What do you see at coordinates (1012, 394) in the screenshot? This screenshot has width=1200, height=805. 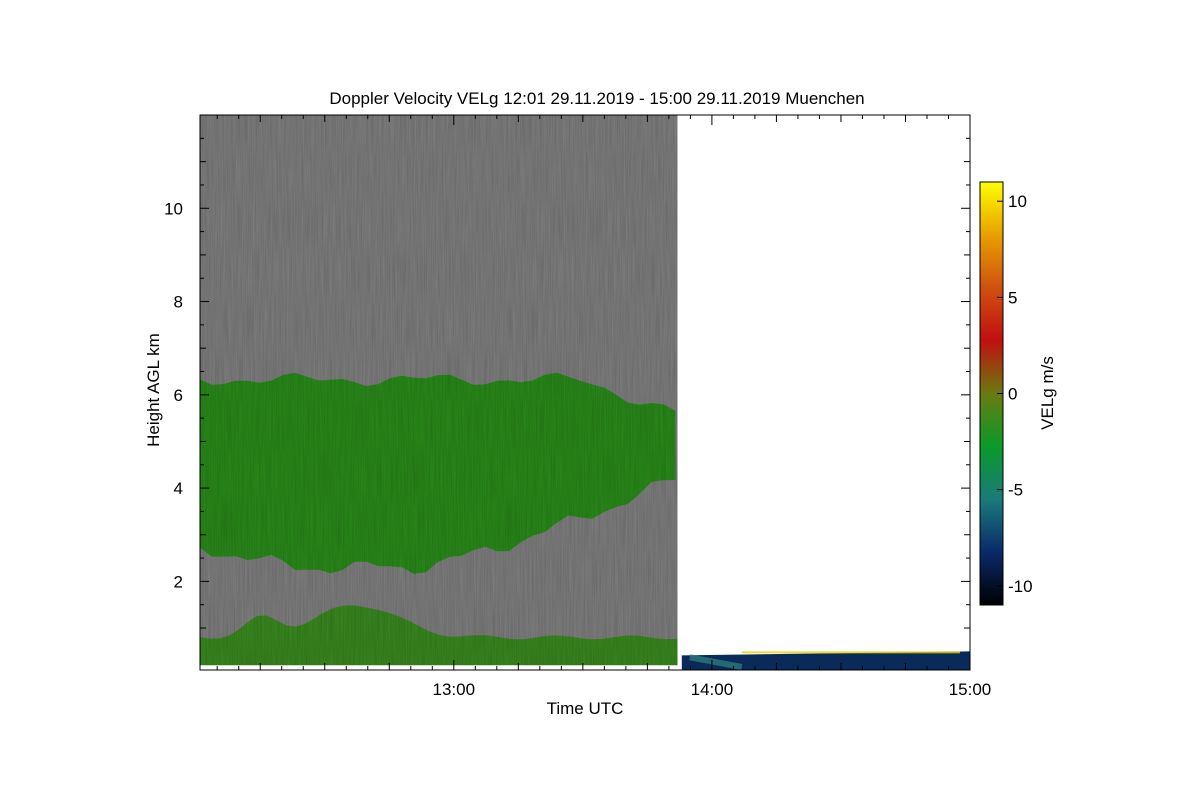 I see `colorbar-tick-label: 0` at bounding box center [1012, 394].